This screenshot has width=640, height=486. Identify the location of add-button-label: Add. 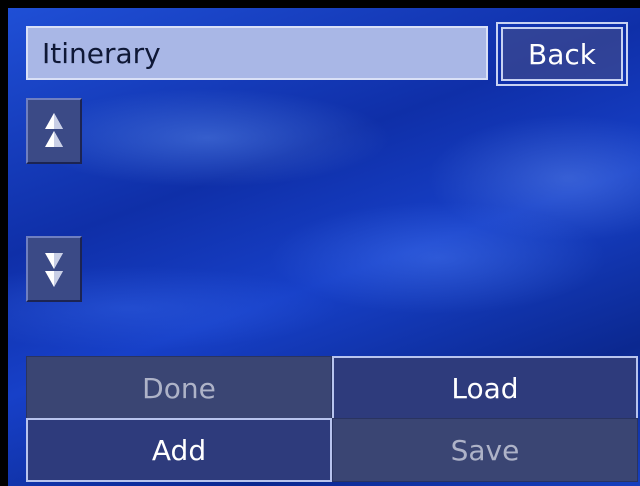
(179, 450).